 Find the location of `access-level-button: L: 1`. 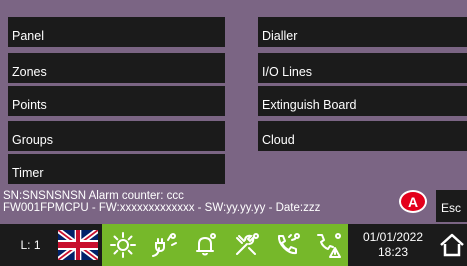

access-level-button: L: 1 is located at coordinates (30, 245).